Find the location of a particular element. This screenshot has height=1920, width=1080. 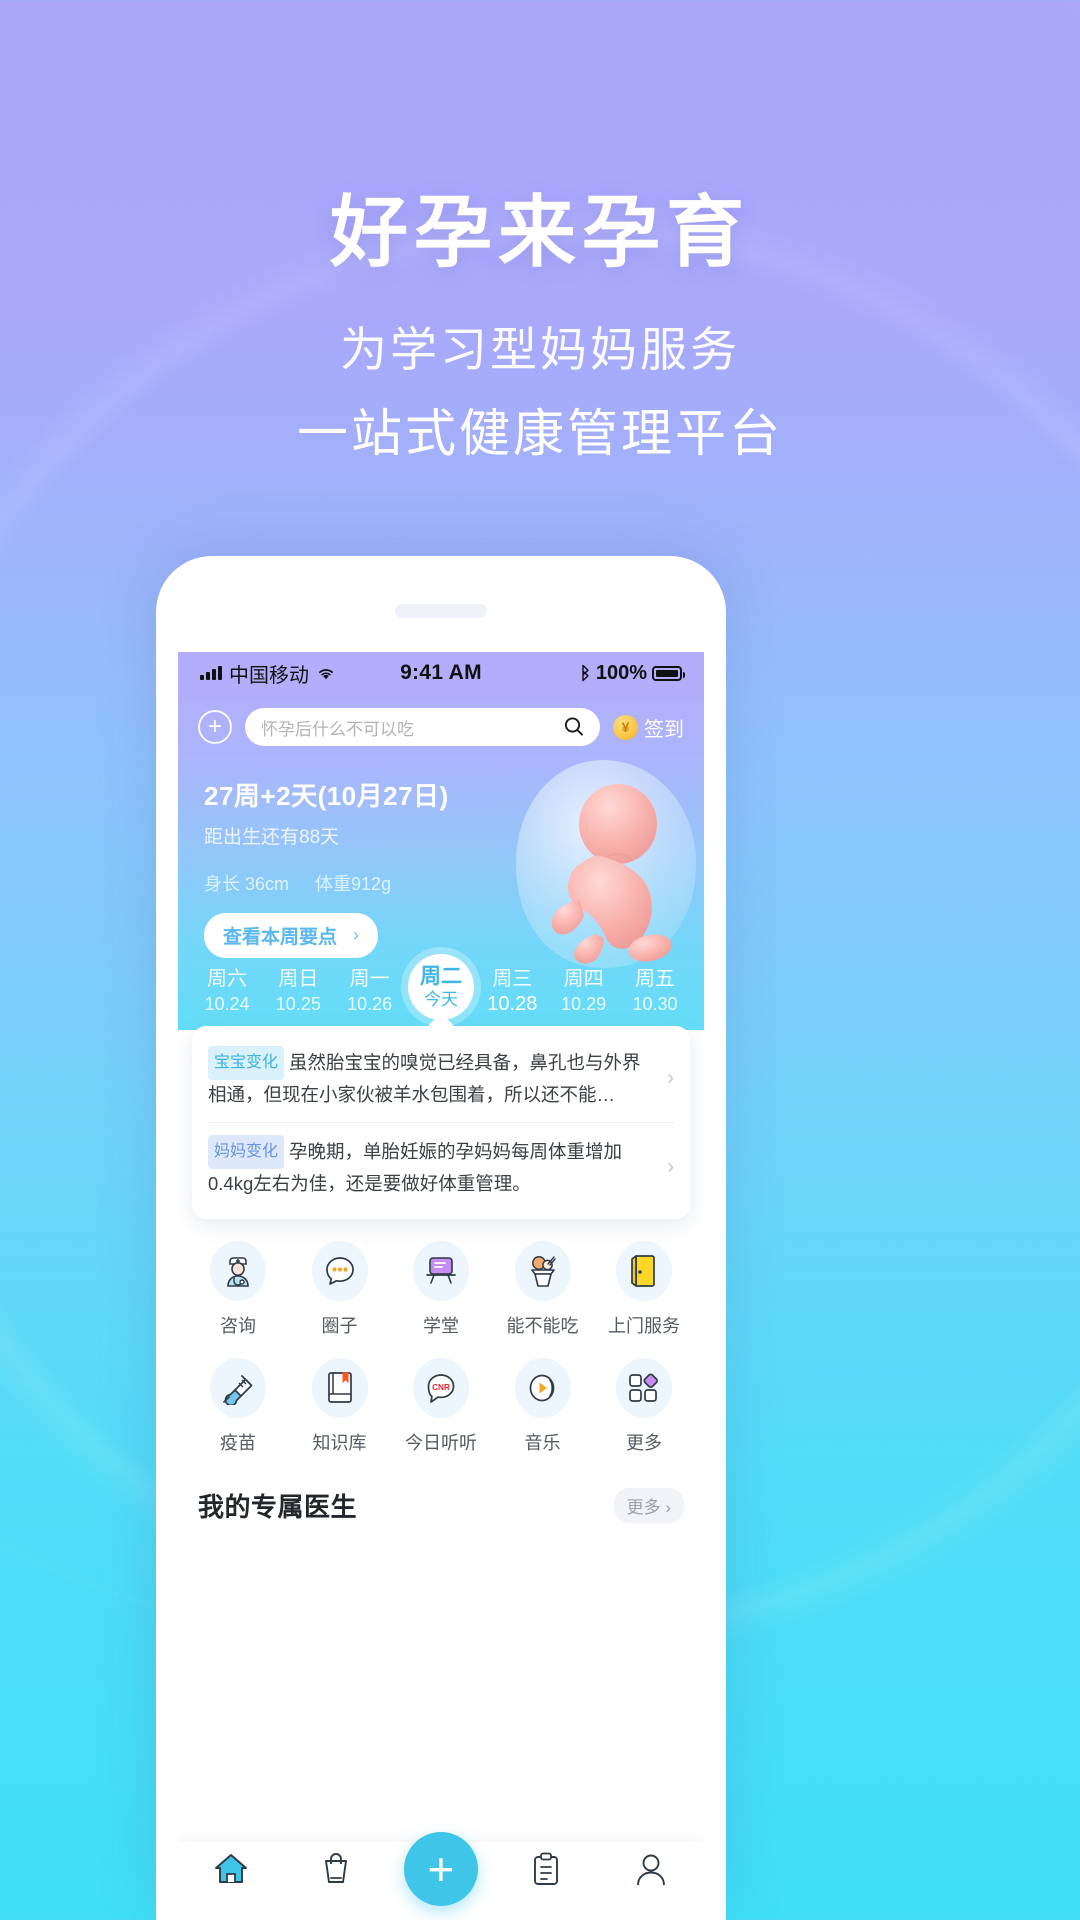

phone-speaker is located at coordinates (441, 611).